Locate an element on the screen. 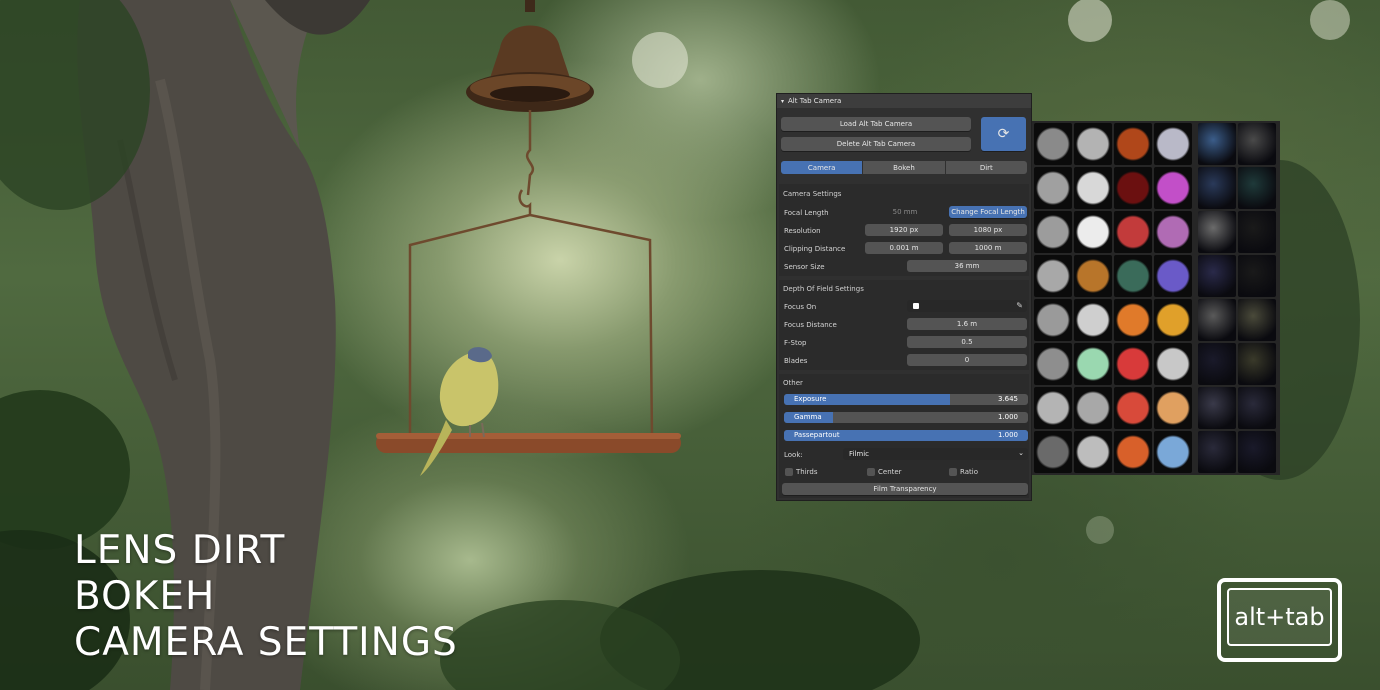  resolution-x-field: 1920 px is located at coordinates (904, 230).